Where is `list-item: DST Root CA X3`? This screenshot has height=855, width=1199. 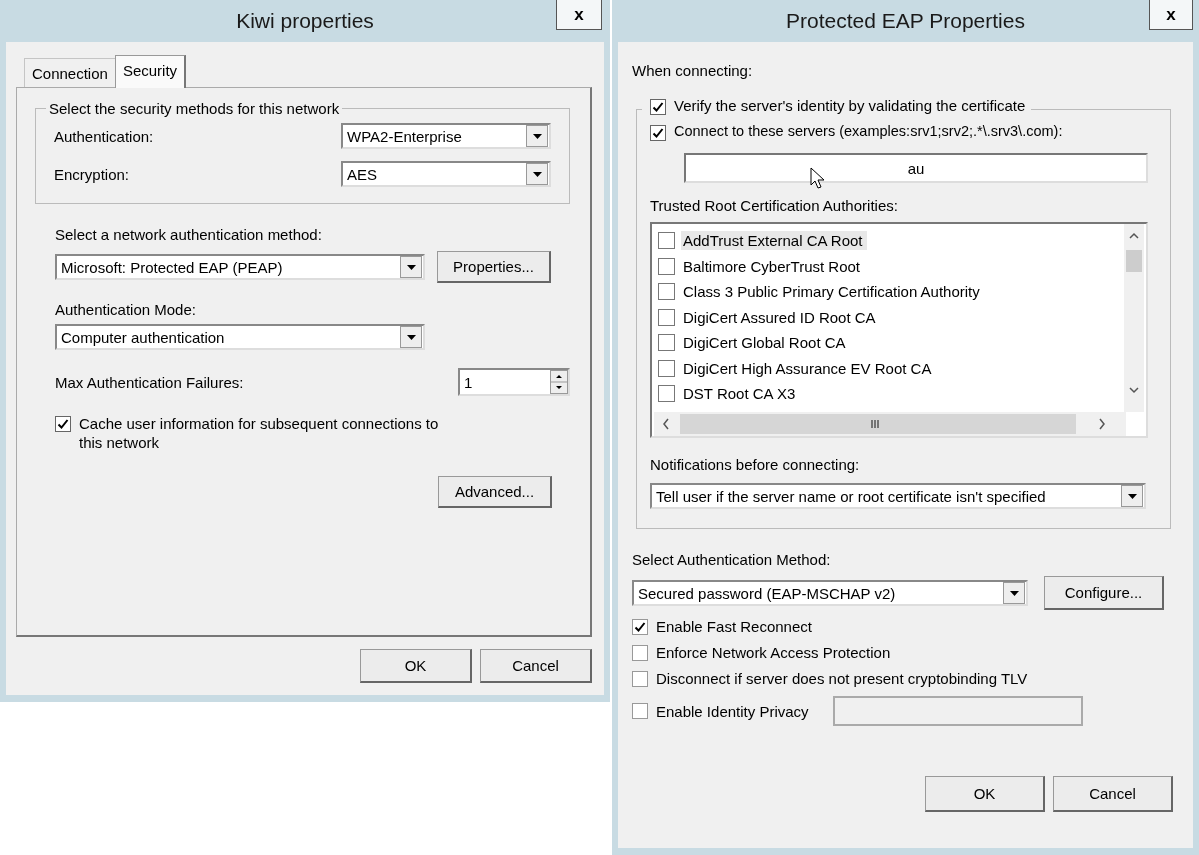 list-item: DST Root CA X3 is located at coordinates (740, 394).